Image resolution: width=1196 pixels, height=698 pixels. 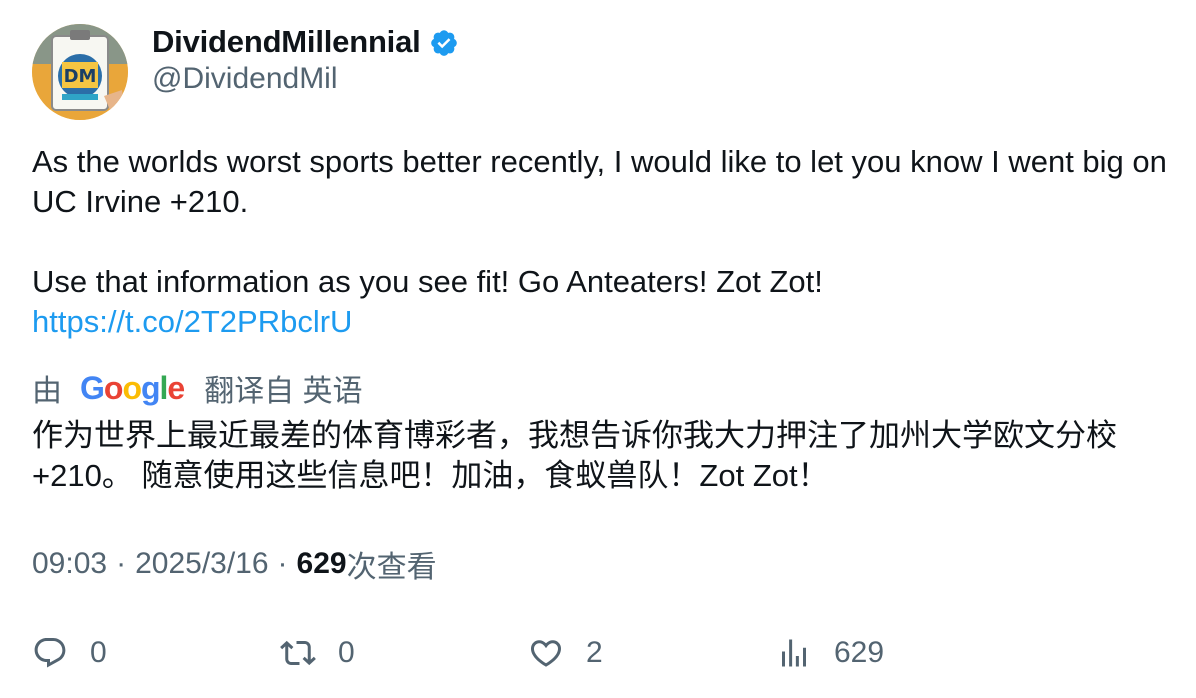 What do you see at coordinates (594, 652) in the screenshot?
I see `like-count: 2` at bounding box center [594, 652].